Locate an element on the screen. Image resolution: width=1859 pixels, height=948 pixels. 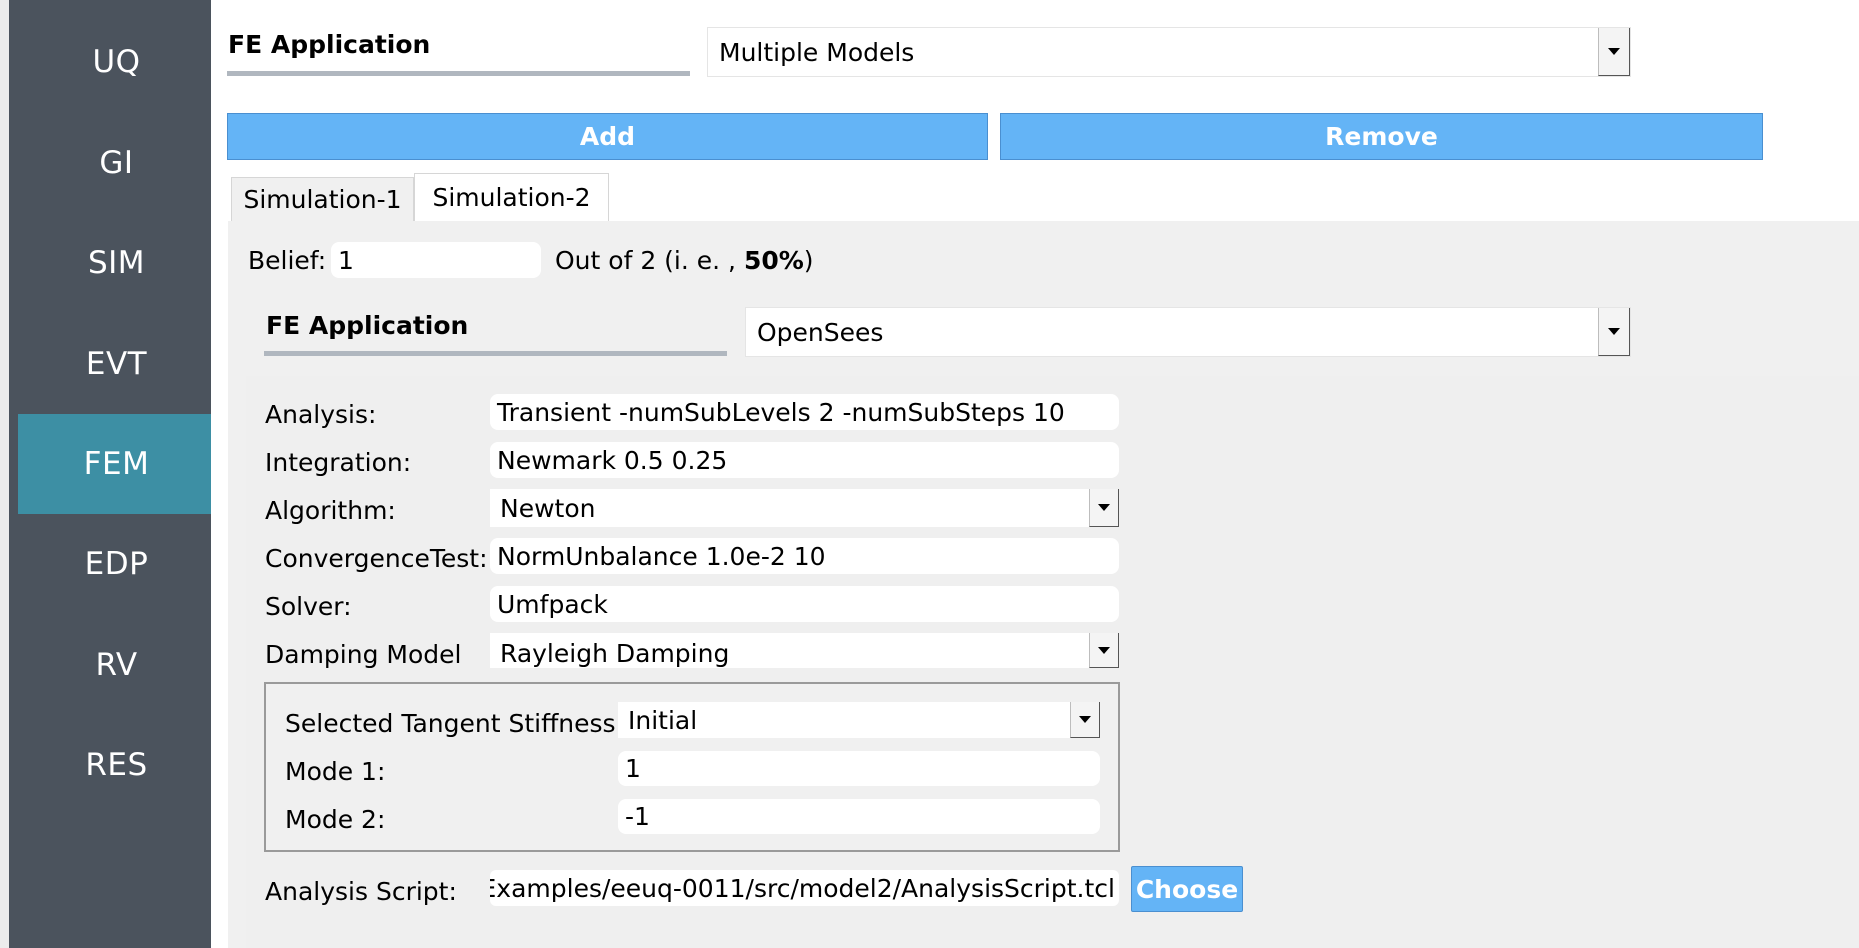
inner-fe-application-select: OpenSees is located at coordinates (1188, 332).